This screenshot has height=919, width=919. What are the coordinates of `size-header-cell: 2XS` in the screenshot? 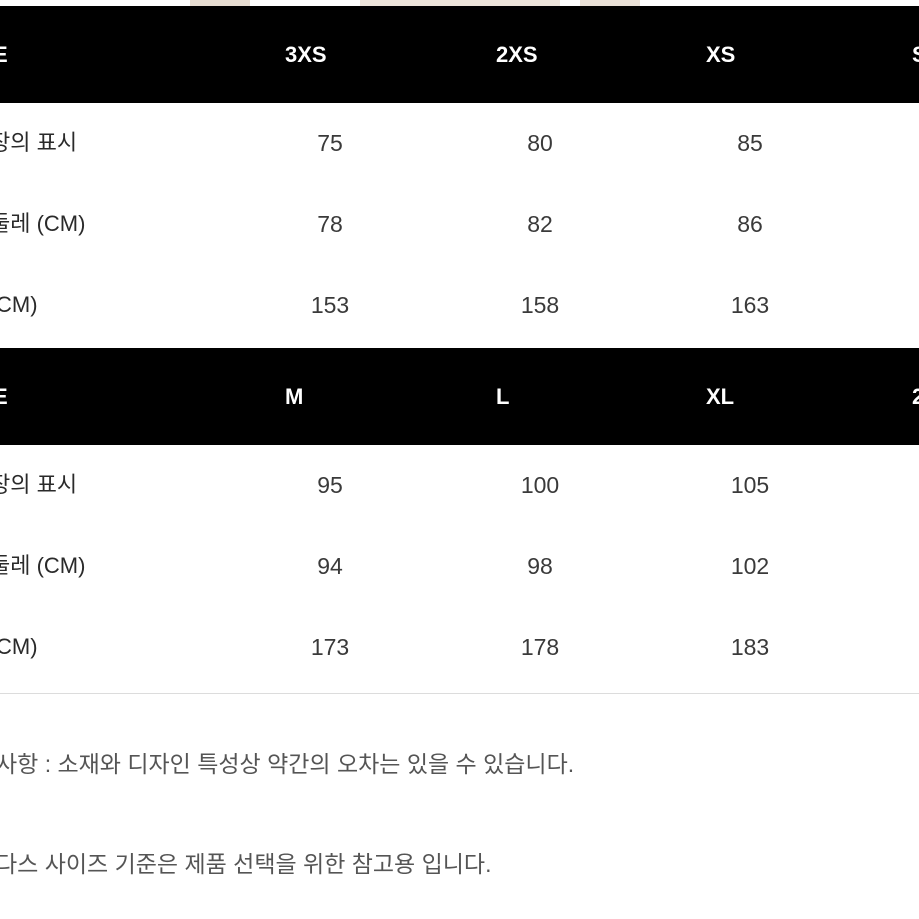 It's located at (517, 54).